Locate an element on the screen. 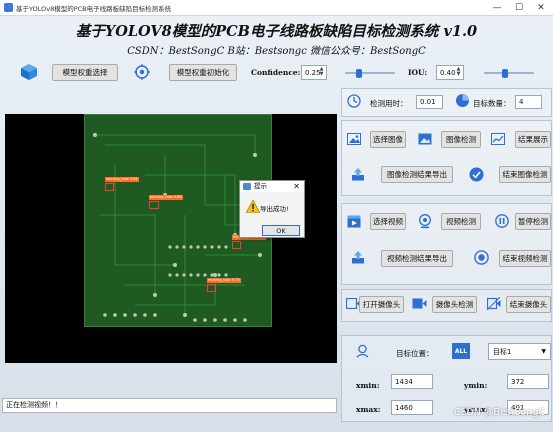 The width and height of the screenshot is (553, 432). target-position-label: 目标位置： is located at coordinates (415, 353).